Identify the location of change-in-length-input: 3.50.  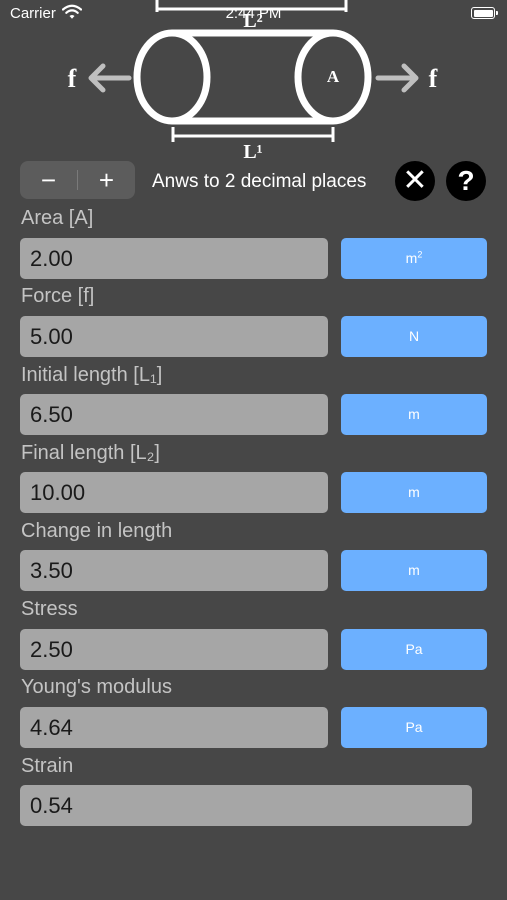
(174, 570).